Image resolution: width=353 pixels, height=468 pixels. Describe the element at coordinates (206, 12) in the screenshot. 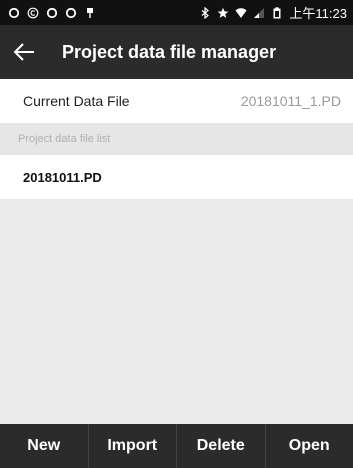

I see `bluetooth-icon` at that location.